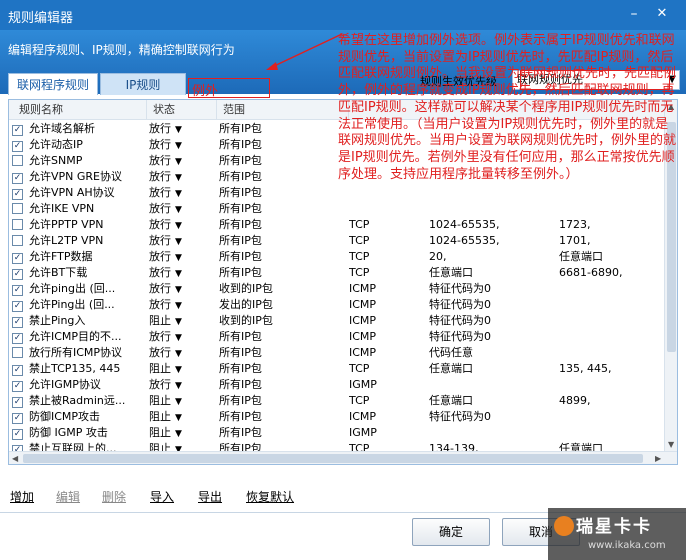 Image resolution: width=686 pixels, height=560 pixels. Describe the element at coordinates (337, 321) in the screenshot. I see `table-row: ✓ 禁止Ping入 阻止 ▼ 收到的IP包 ICMP 特征代码为0` at that location.